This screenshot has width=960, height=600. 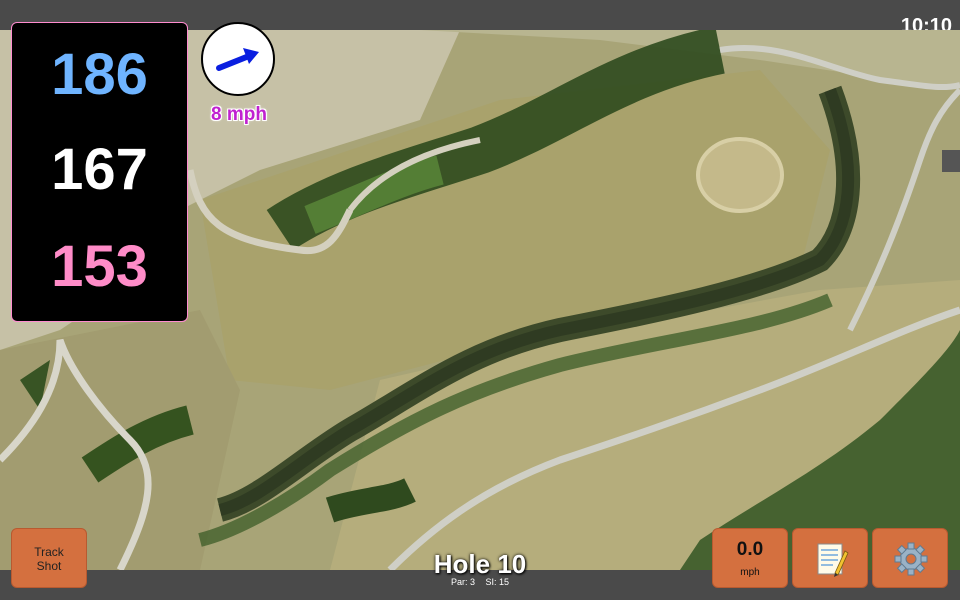 I want to click on hole-par: Par: 3, so click(x=462, y=582).